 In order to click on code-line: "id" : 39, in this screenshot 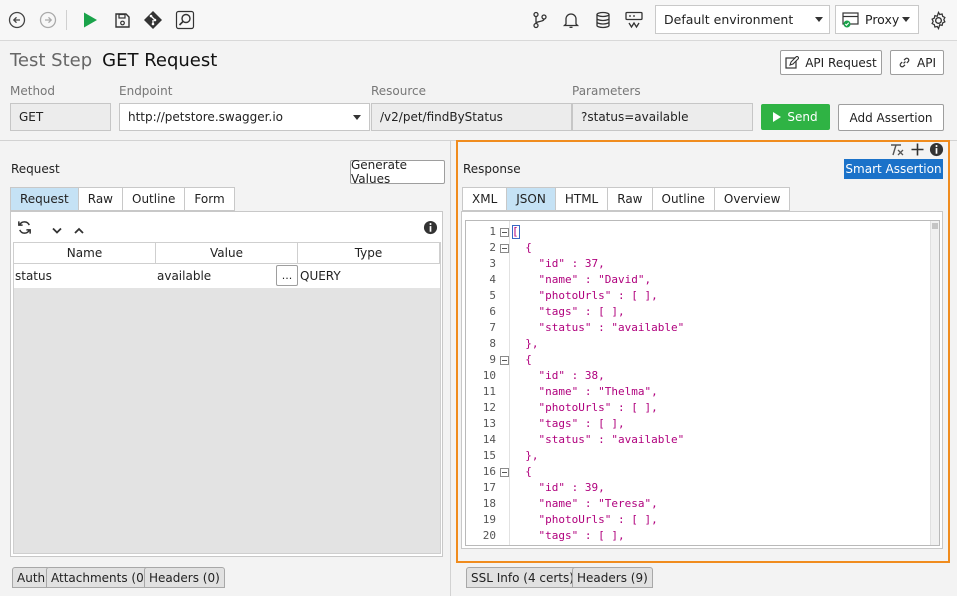, I will do `click(558, 487)`.